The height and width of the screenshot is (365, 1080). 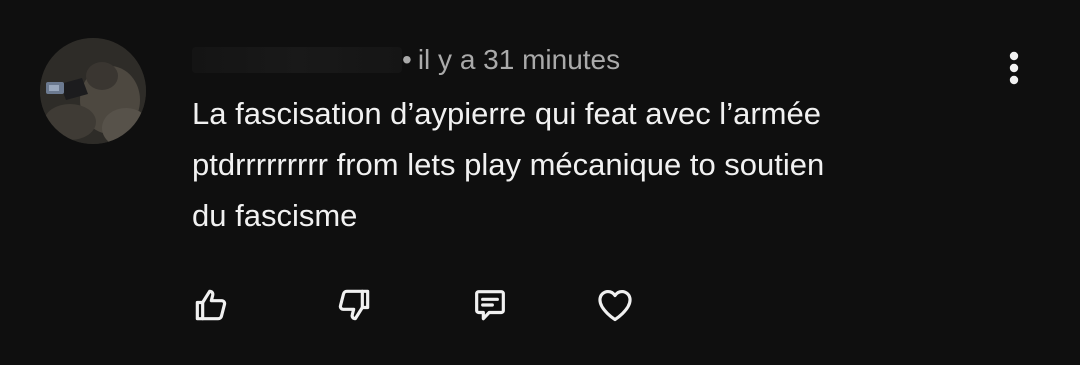 I want to click on more-vertical-icon, so click(x=1014, y=68).